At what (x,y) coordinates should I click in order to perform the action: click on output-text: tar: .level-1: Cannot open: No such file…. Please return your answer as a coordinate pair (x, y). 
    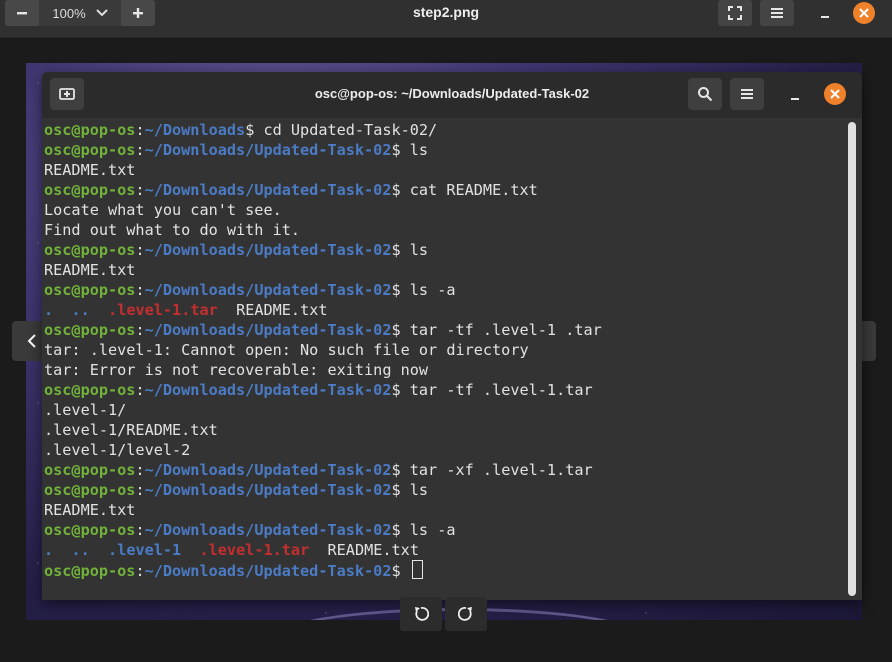
    Looking at the image, I should click on (286, 350).